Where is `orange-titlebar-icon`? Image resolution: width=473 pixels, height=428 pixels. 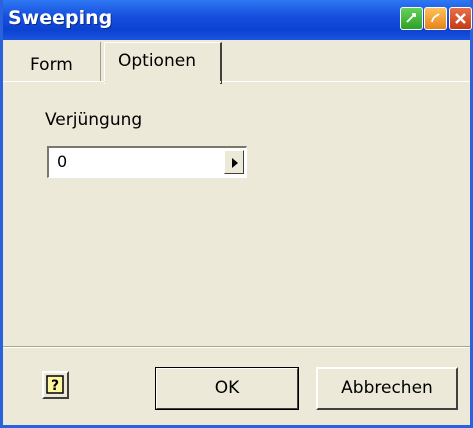
orange-titlebar-icon is located at coordinates (435, 18).